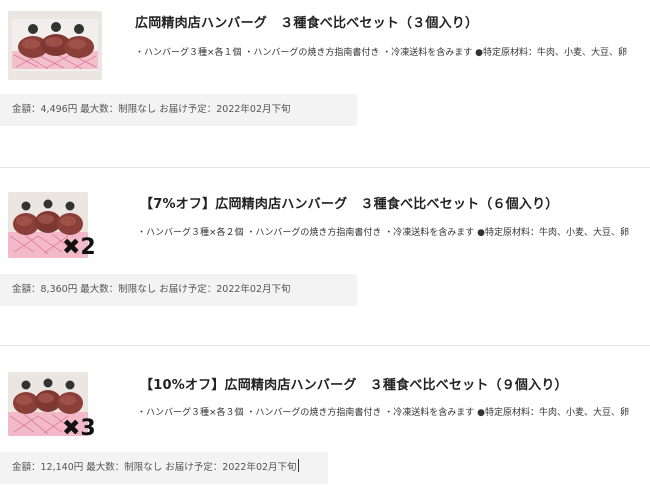  I want to click on product-title: 広岡精肉店ハンバーグ ３種食べ比べセット（３個入り）, so click(306, 21).